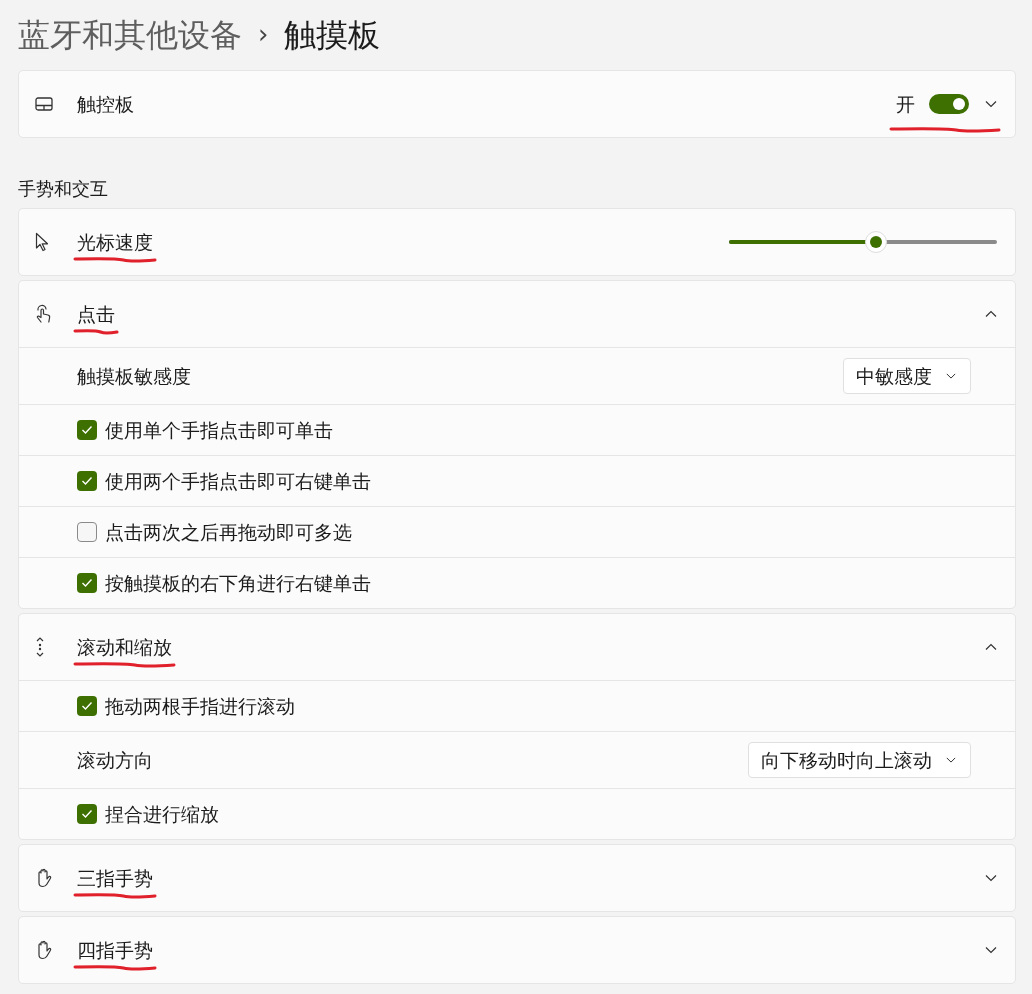  I want to click on speed-slider, so click(863, 242).